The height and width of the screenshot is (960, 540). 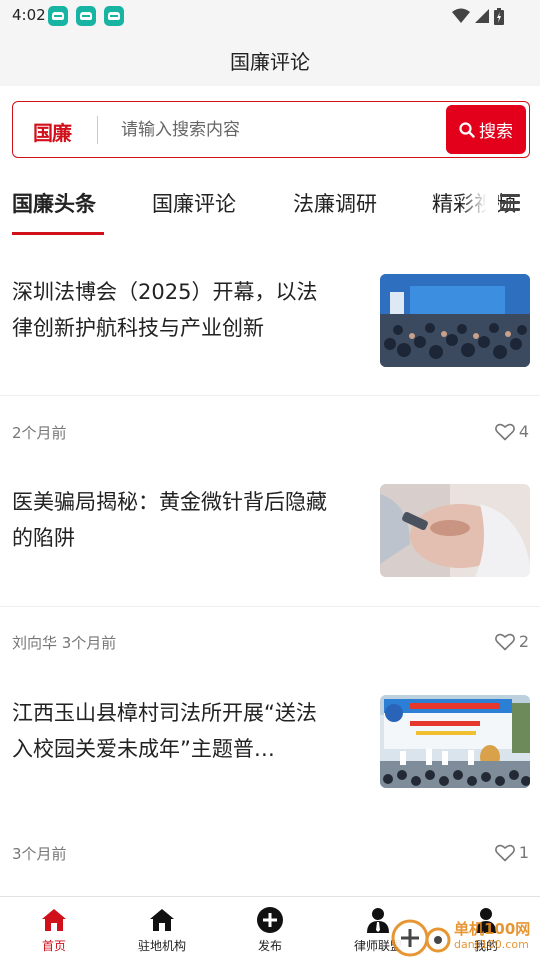 What do you see at coordinates (29, 15) in the screenshot?
I see `status-time: 4:02` at bounding box center [29, 15].